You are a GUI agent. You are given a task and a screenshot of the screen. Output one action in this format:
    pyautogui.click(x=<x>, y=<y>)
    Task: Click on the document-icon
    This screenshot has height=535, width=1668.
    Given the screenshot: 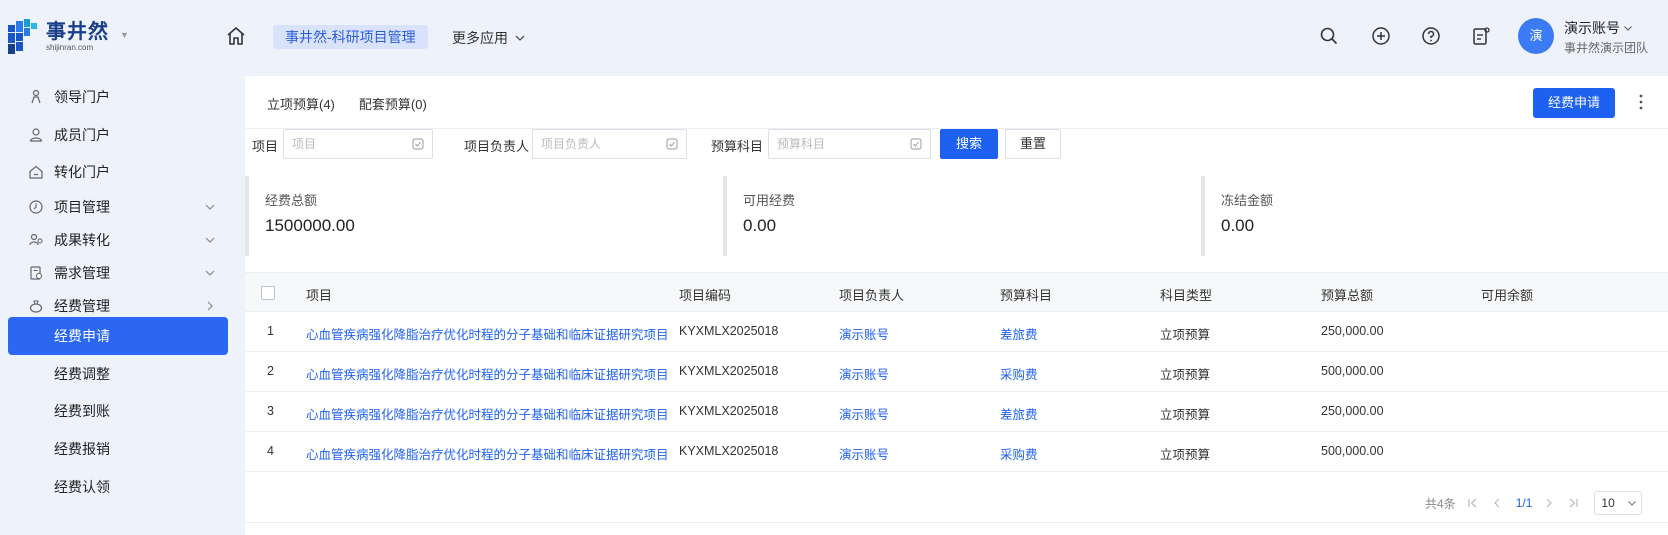 What is the action you would take?
    pyautogui.click(x=36, y=273)
    